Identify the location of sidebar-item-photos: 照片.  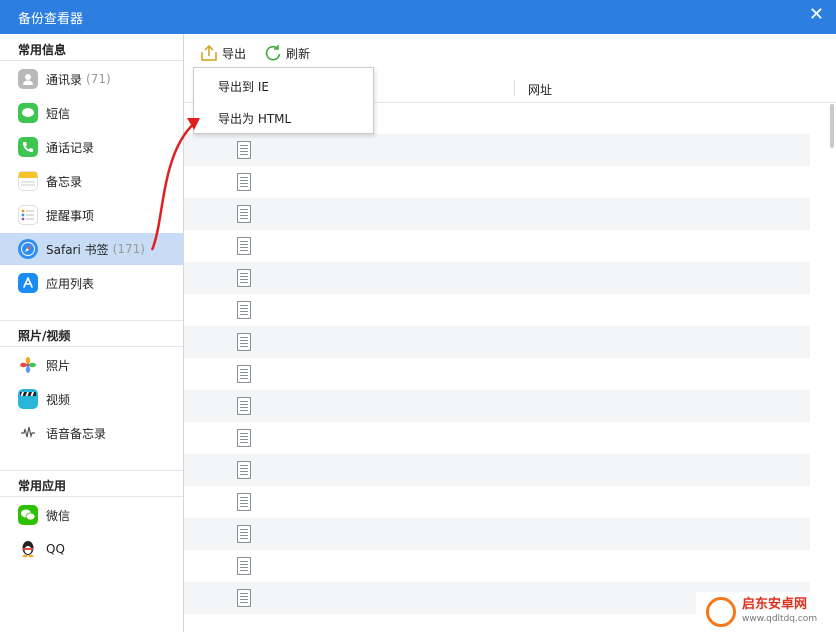
(91, 365).